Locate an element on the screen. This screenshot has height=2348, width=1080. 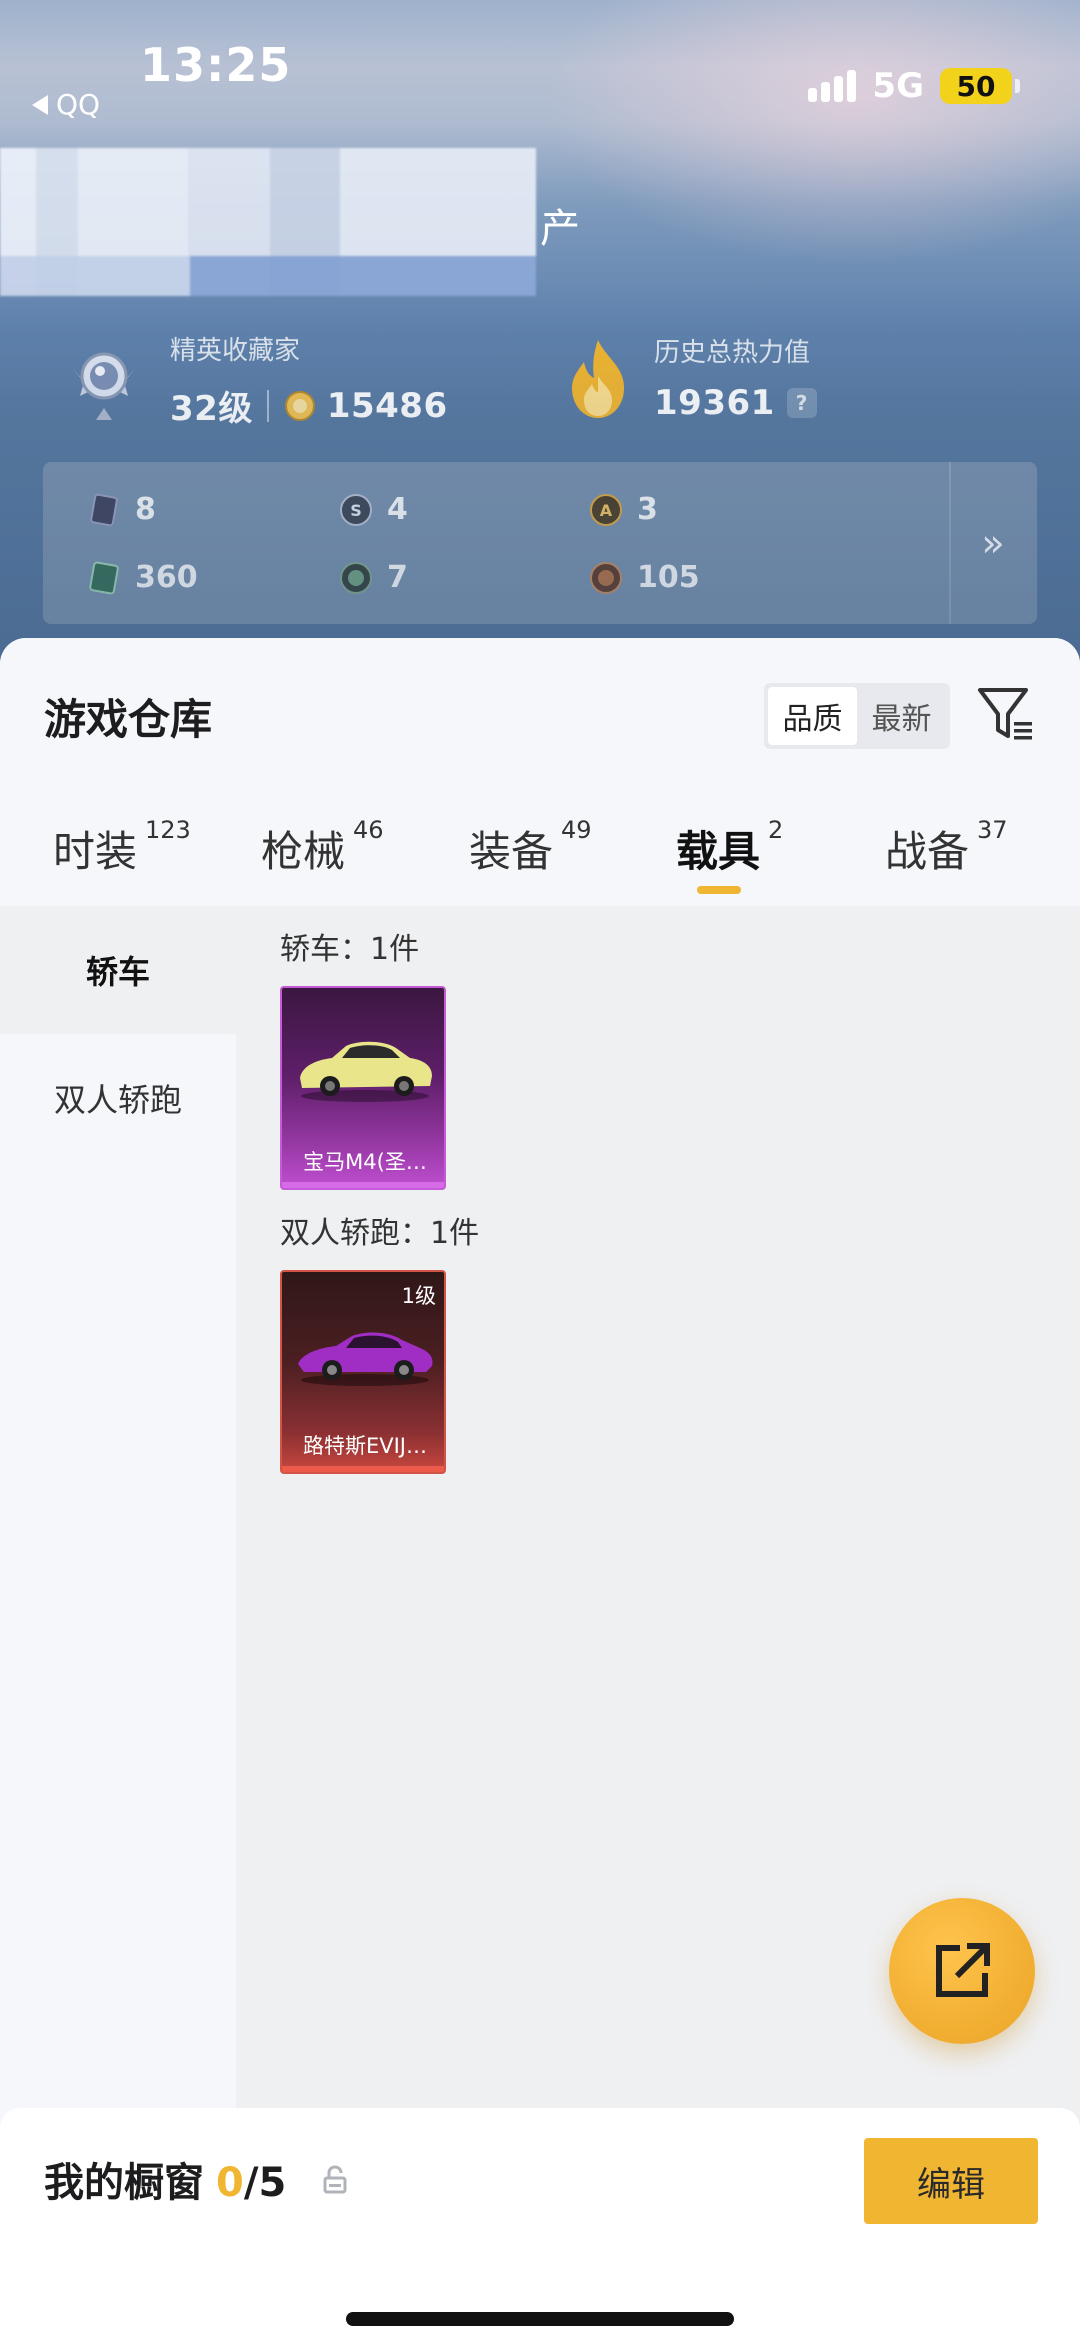
collector-rank: 精英收藏家 32级 15486 is located at coordinates (255, 380).